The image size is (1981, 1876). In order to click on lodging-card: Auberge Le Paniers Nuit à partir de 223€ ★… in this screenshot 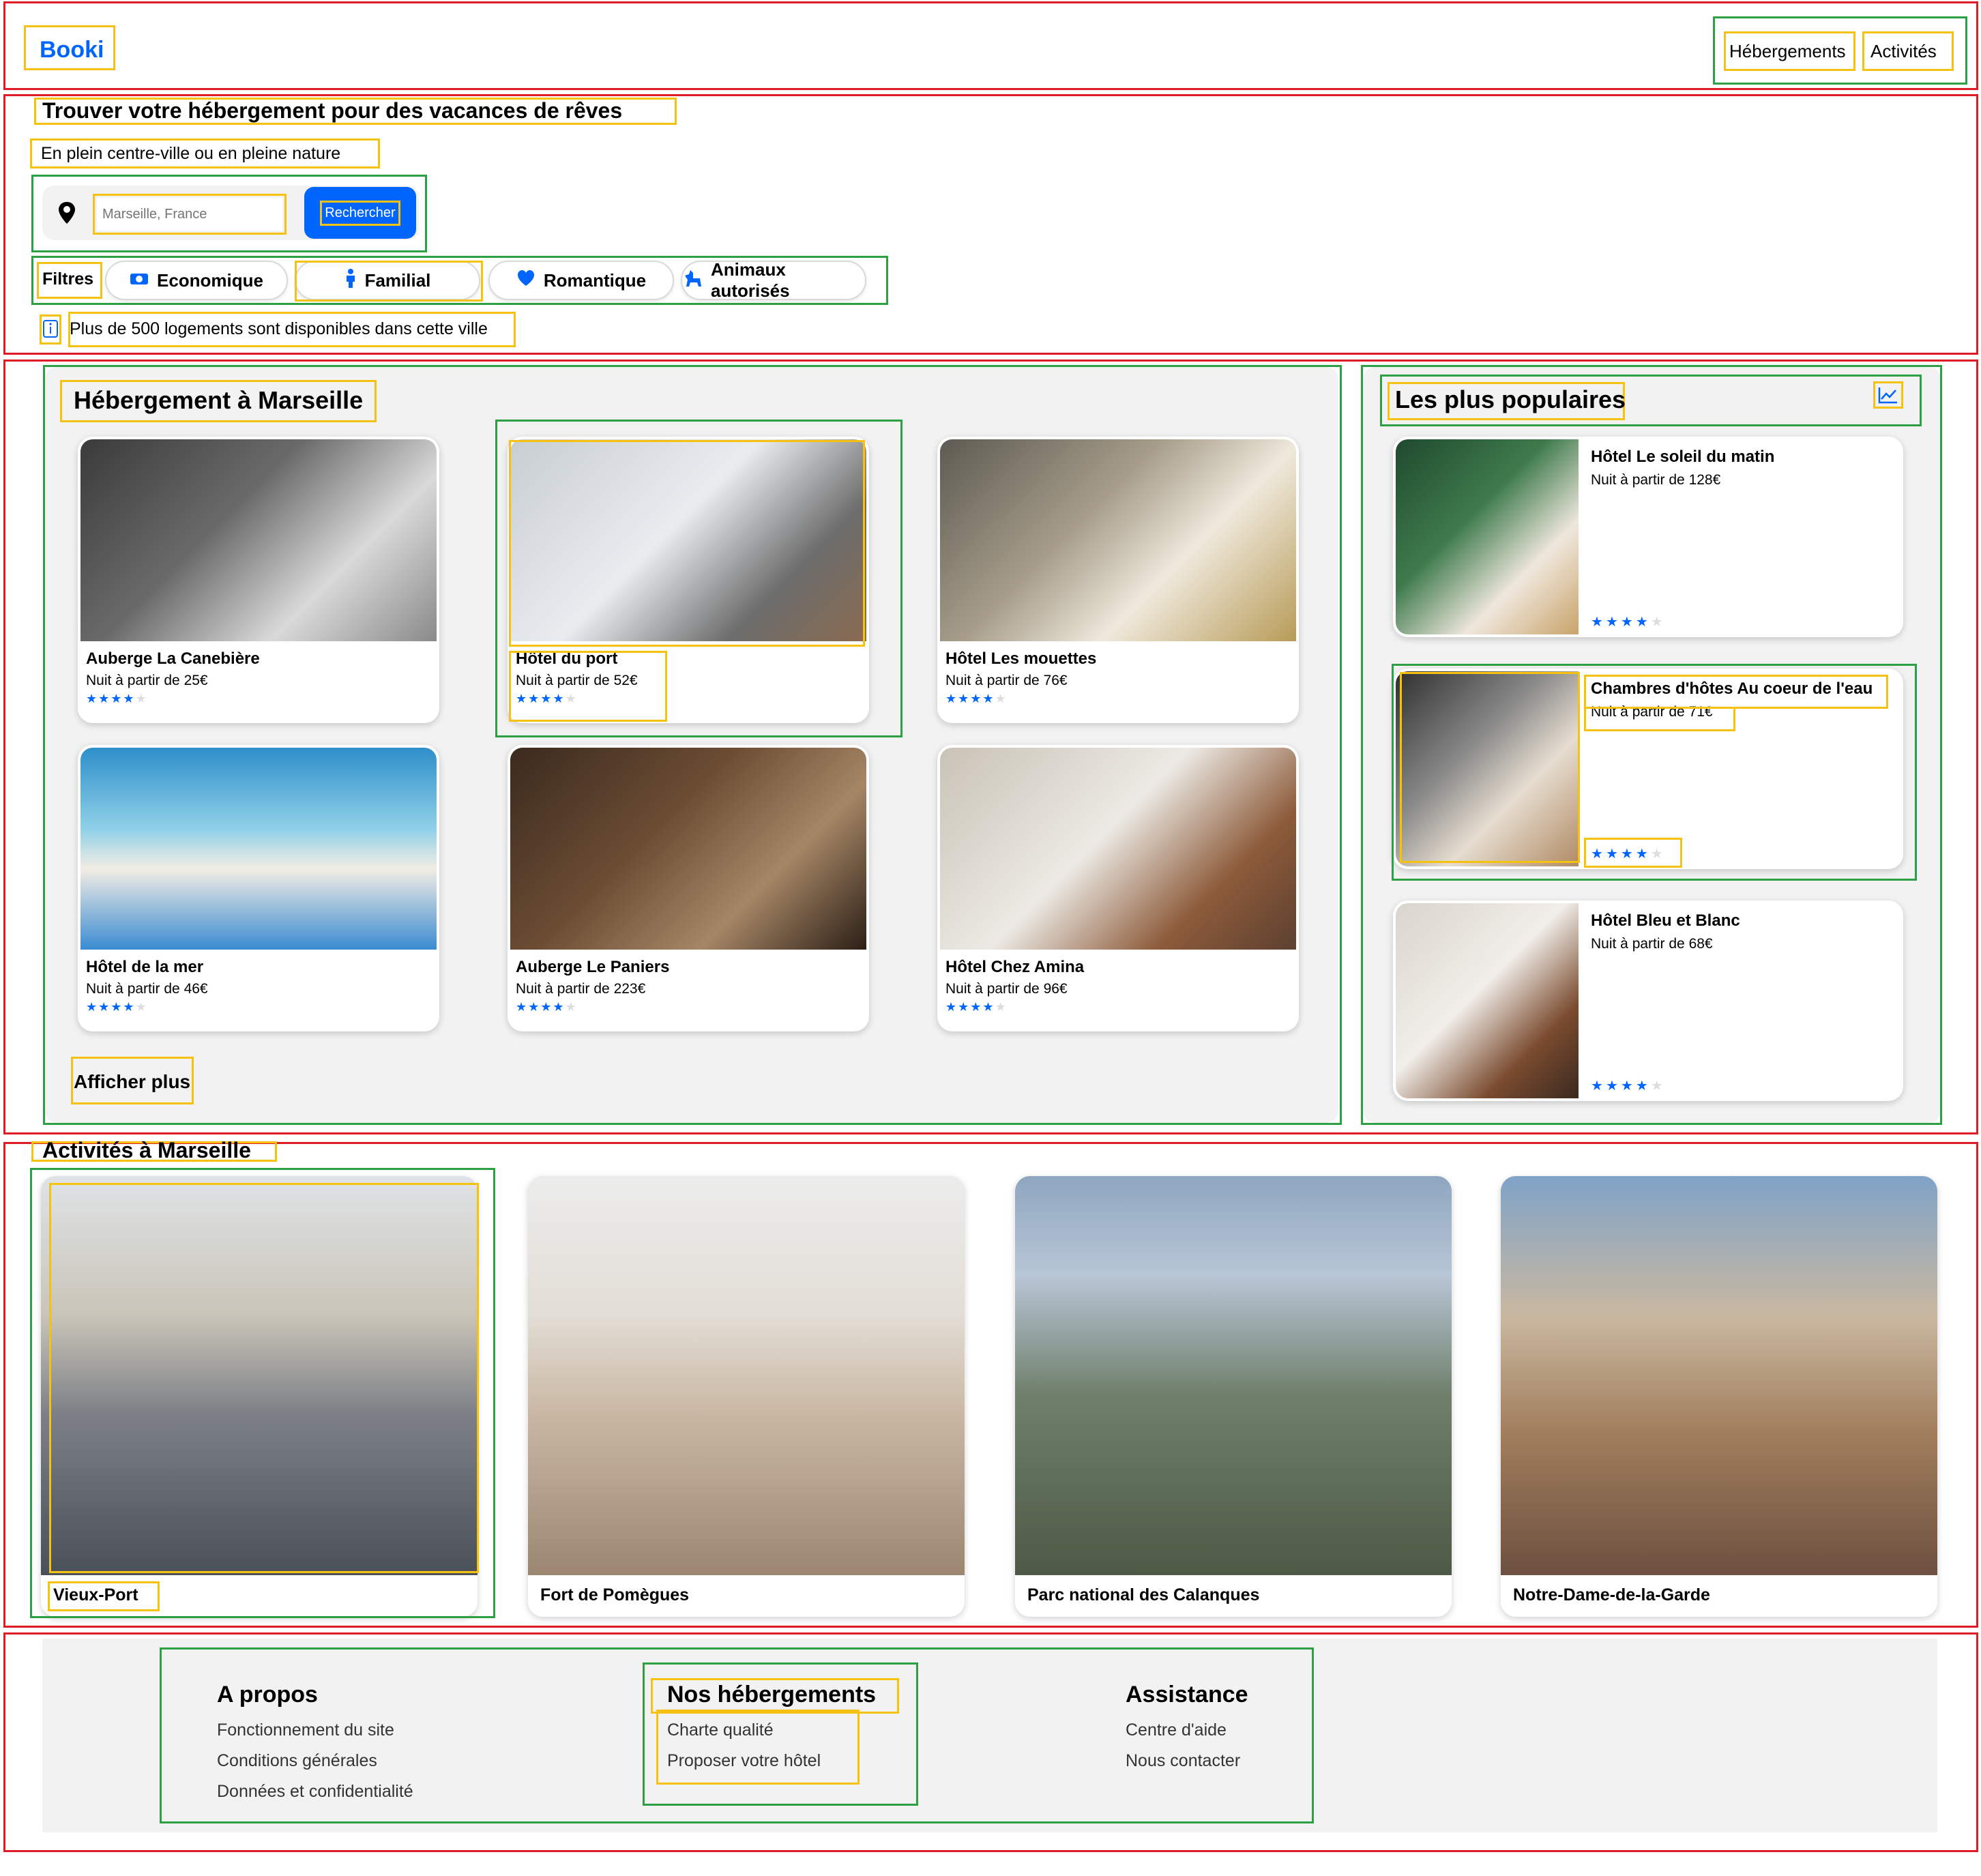, I will do `click(688, 888)`.